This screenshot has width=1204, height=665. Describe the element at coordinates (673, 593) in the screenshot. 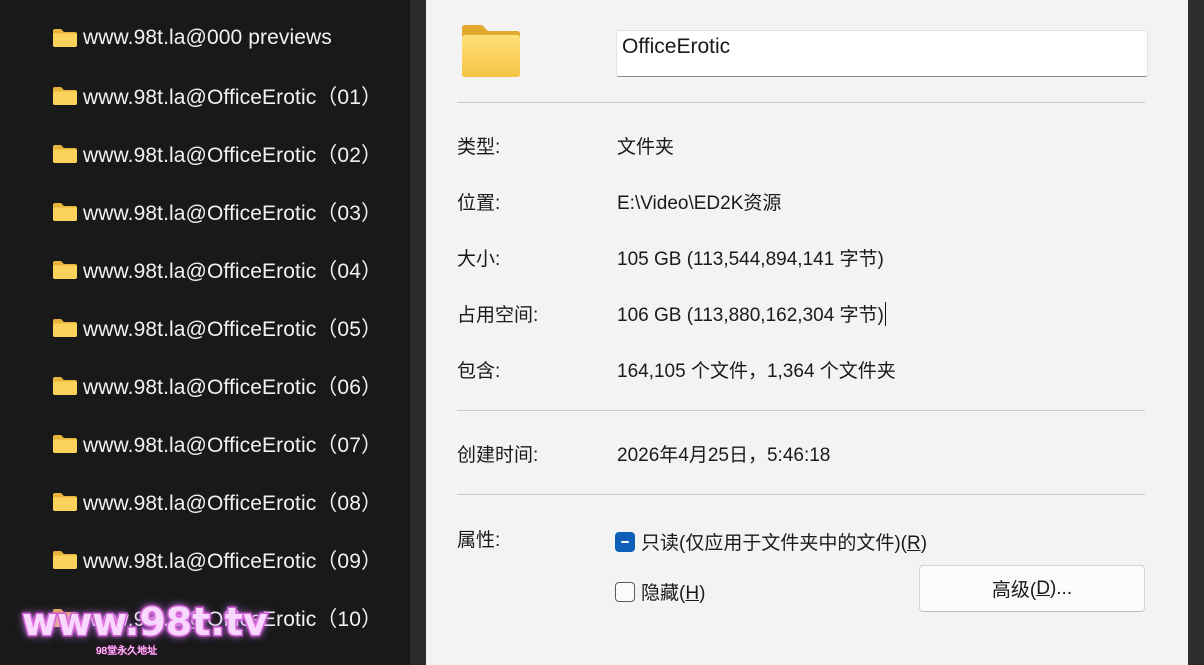

I see `hidden-label: 隐藏(H)` at that location.